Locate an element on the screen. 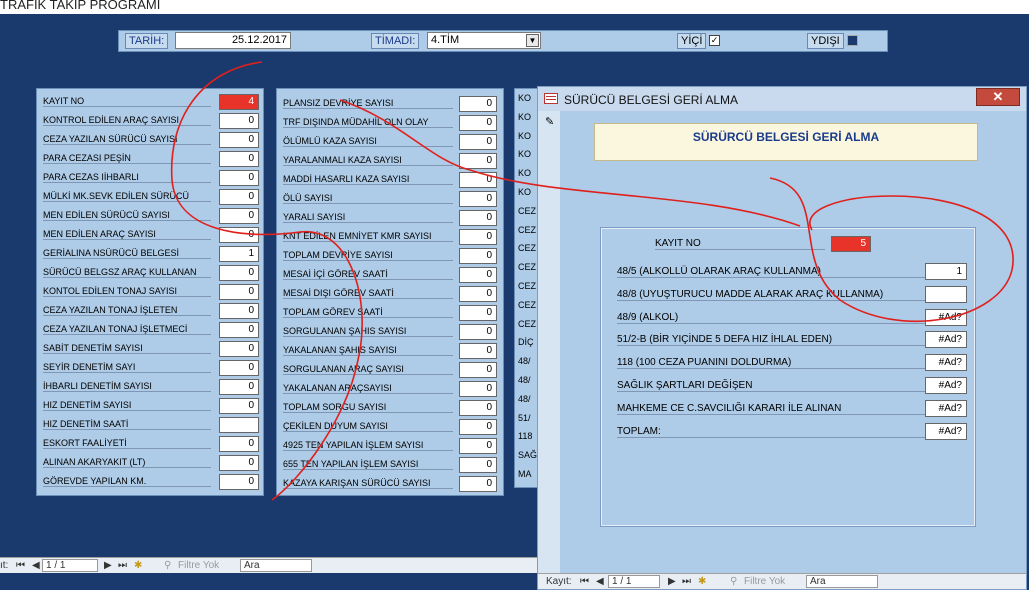 The image size is (1029, 590). left-stat-row-label: CEZA YAZILAN TONAJ İŞLETEN is located at coordinates (127, 310).